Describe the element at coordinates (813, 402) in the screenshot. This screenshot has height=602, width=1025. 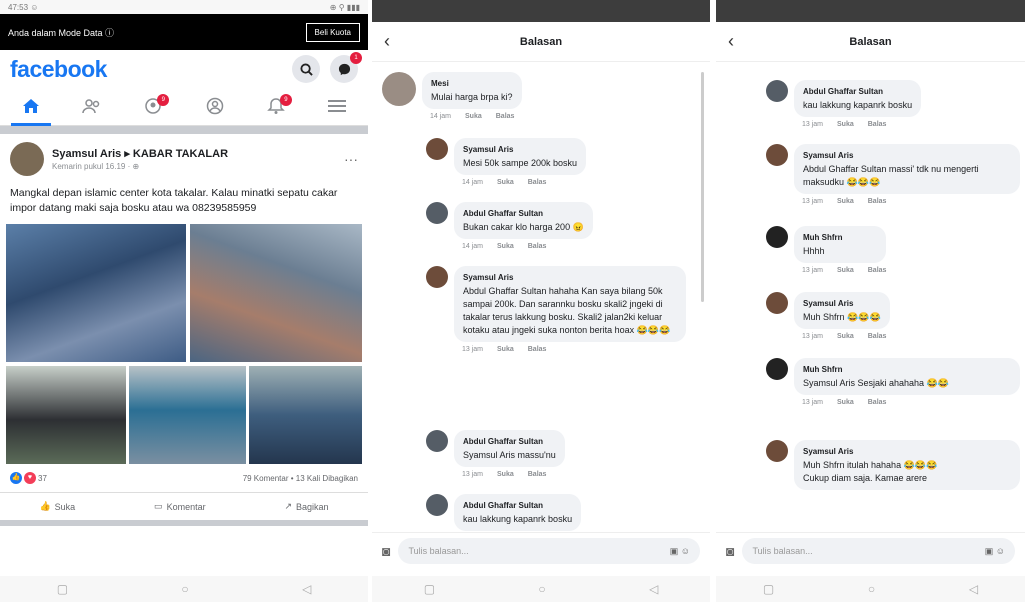
I see `comment-time: 13 jam` at that location.